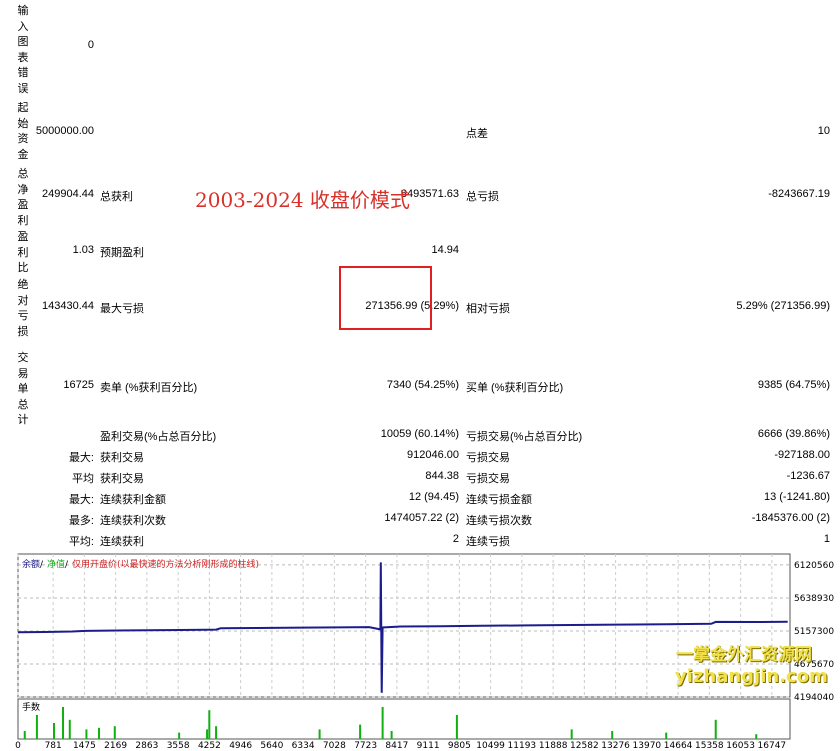  I want to click on x-tick-label: 3558, so click(178, 746).